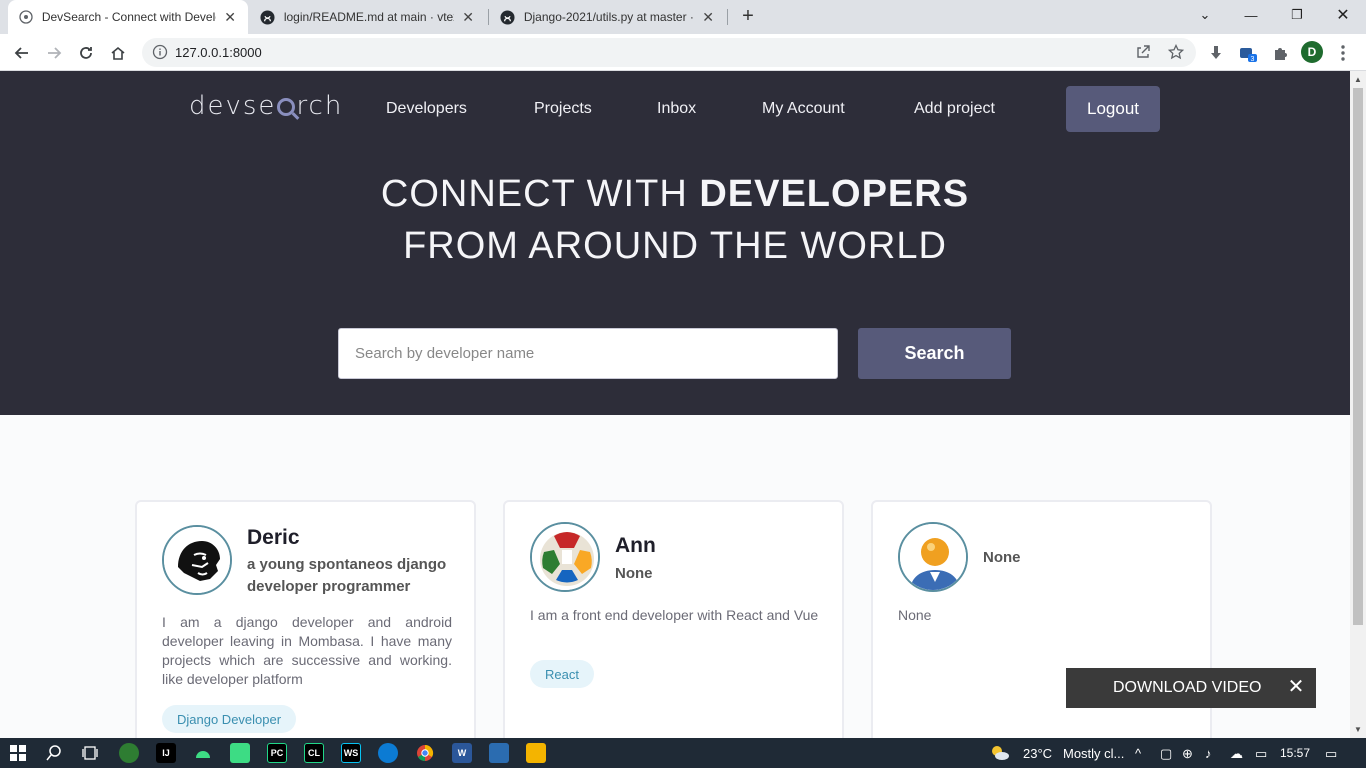 This screenshot has width=1366, height=768. I want to click on browser-menu-icon, so click(1343, 53).